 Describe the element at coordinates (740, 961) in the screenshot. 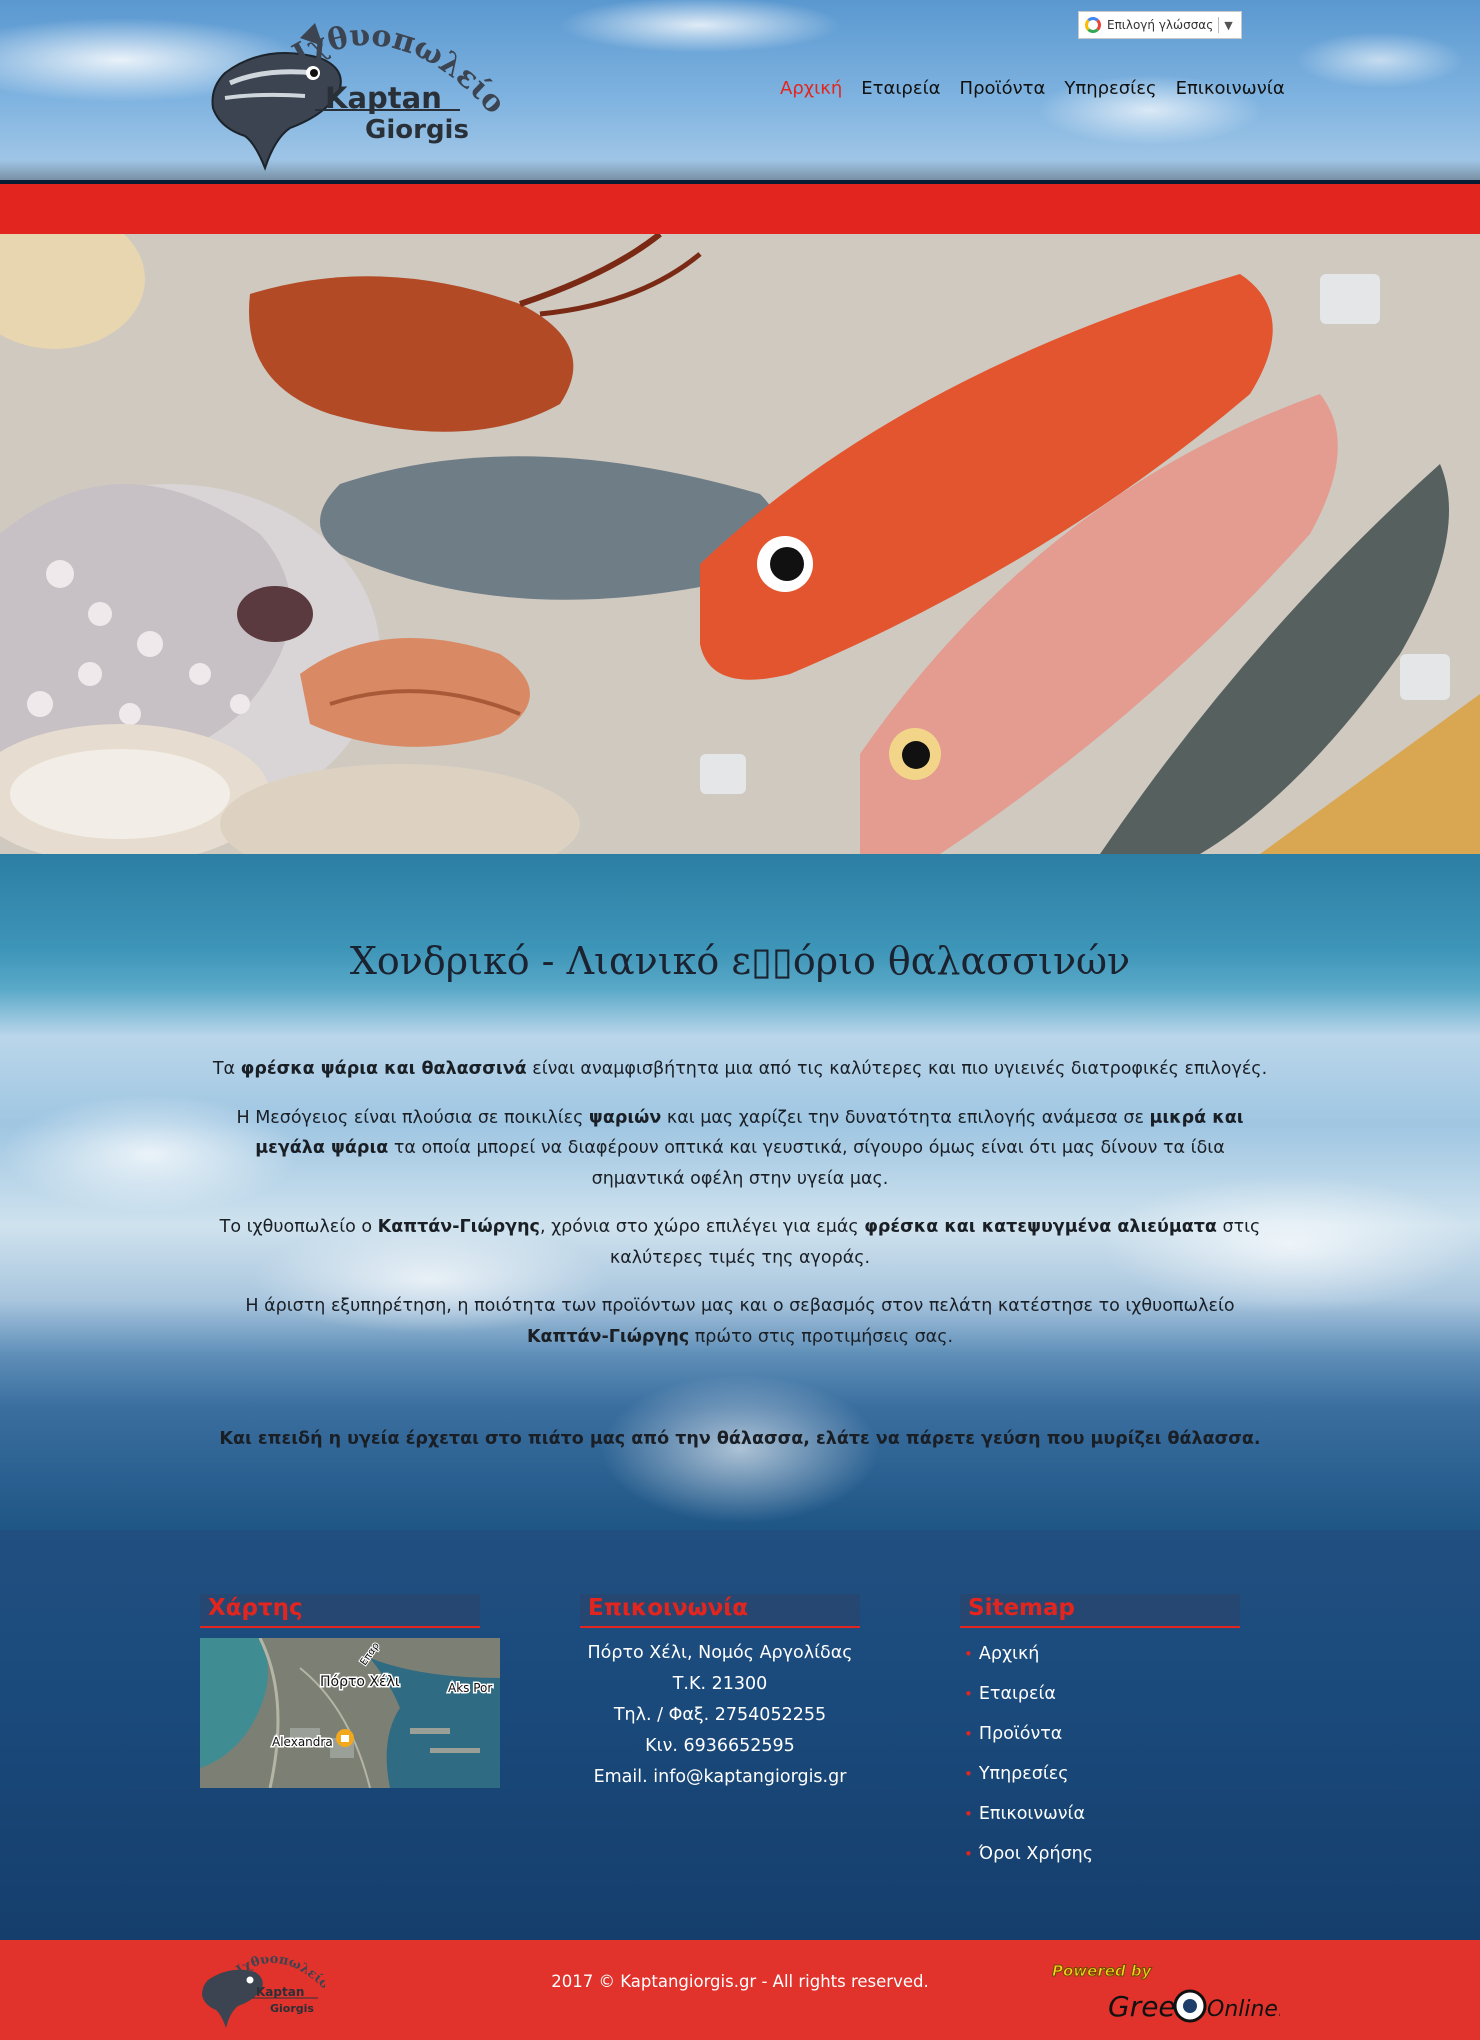

I see `page-title: Χονδρικό - Λιανικό ε▯▯όριο θαλασσινών` at that location.